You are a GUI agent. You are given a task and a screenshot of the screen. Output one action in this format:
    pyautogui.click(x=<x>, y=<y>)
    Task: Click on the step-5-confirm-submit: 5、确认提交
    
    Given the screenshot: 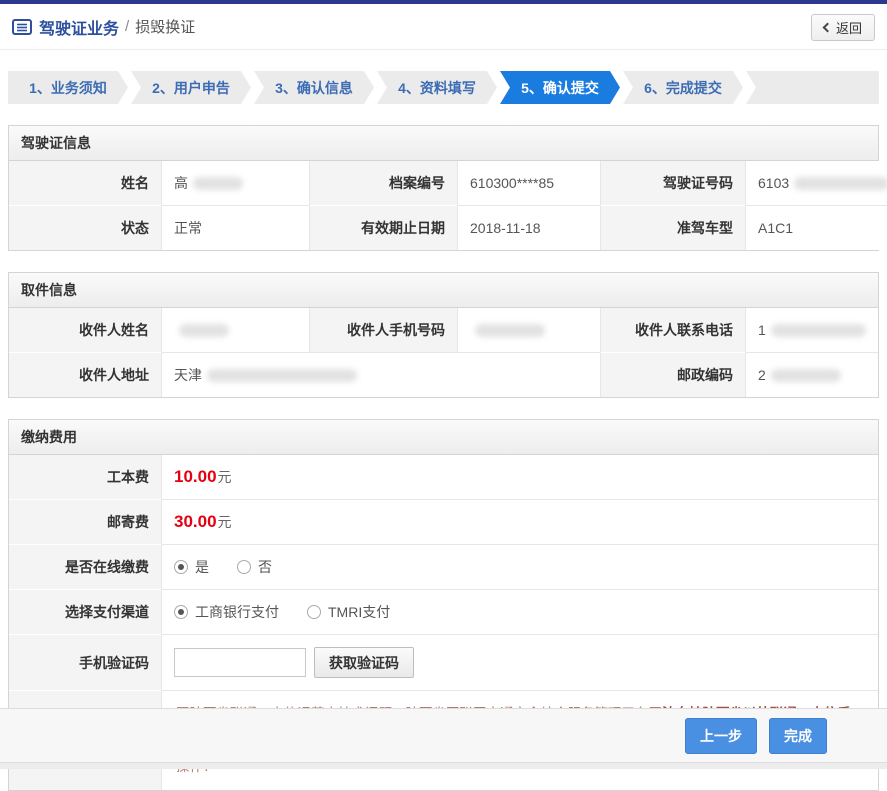 What is the action you would take?
    pyautogui.click(x=560, y=87)
    